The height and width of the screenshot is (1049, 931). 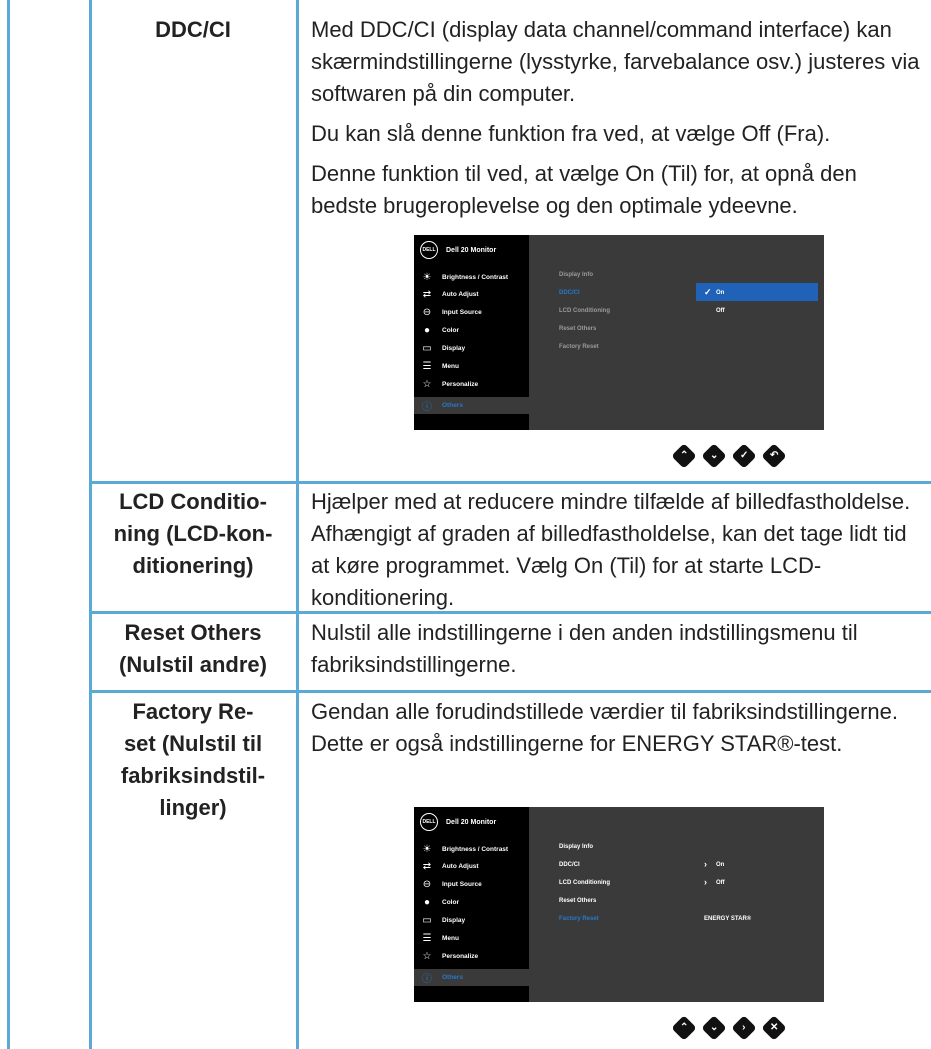 What do you see at coordinates (744, 1028) in the screenshot?
I see `right-button-icon: ›` at bounding box center [744, 1028].